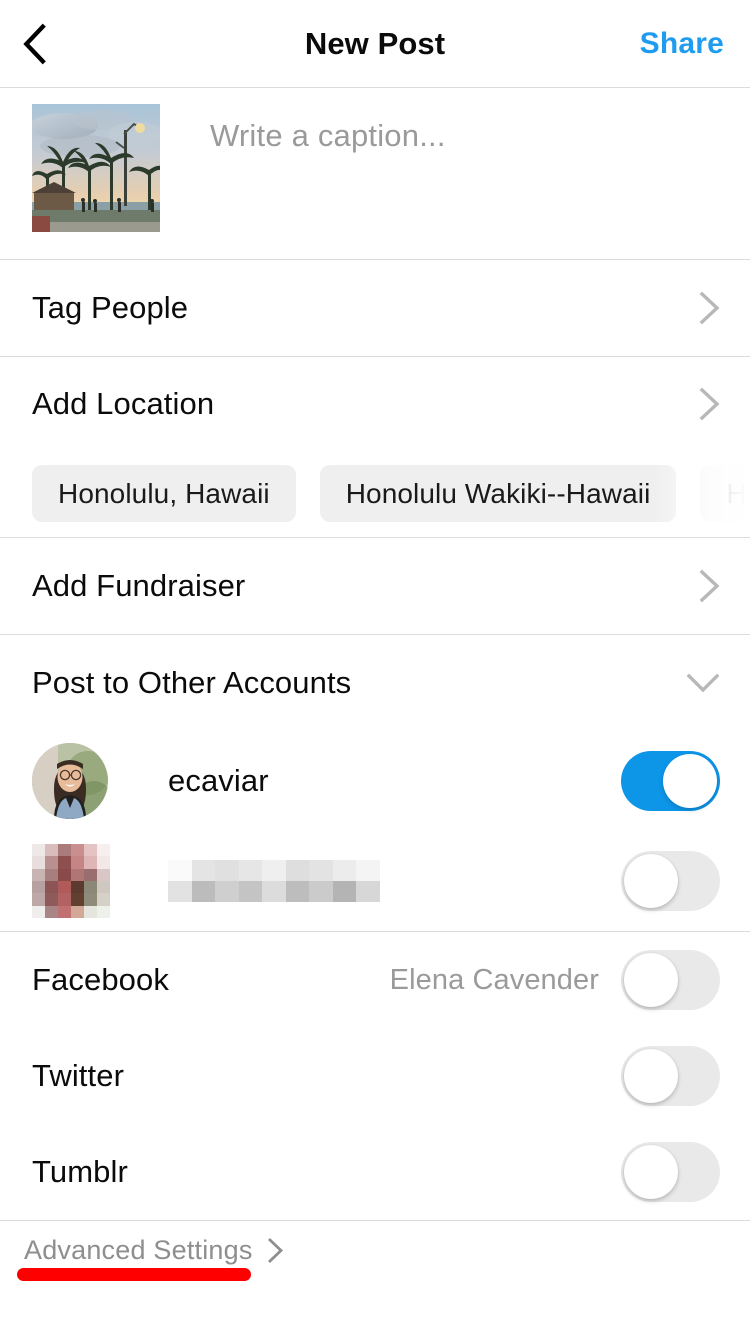  Describe the element at coordinates (375, 1277) in the screenshot. I see `footer: Advanced Settings` at that location.